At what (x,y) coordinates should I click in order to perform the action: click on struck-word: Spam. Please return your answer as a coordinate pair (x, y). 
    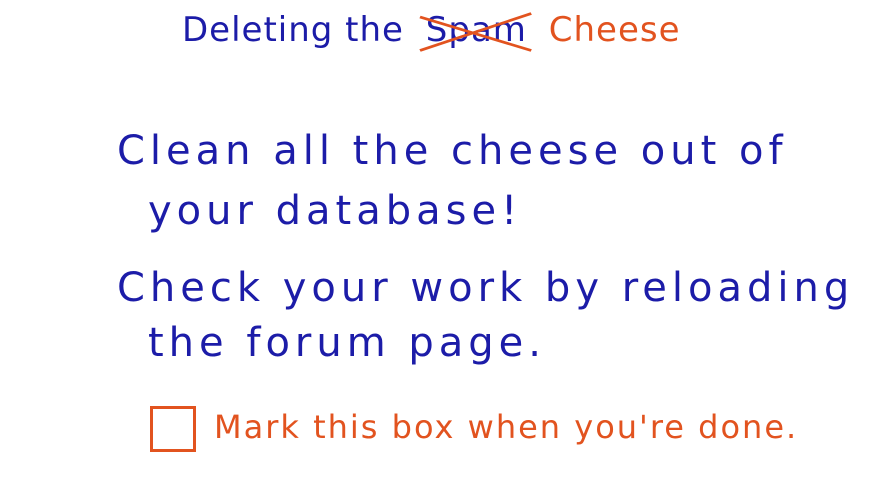
    Looking at the image, I should click on (475, 31).